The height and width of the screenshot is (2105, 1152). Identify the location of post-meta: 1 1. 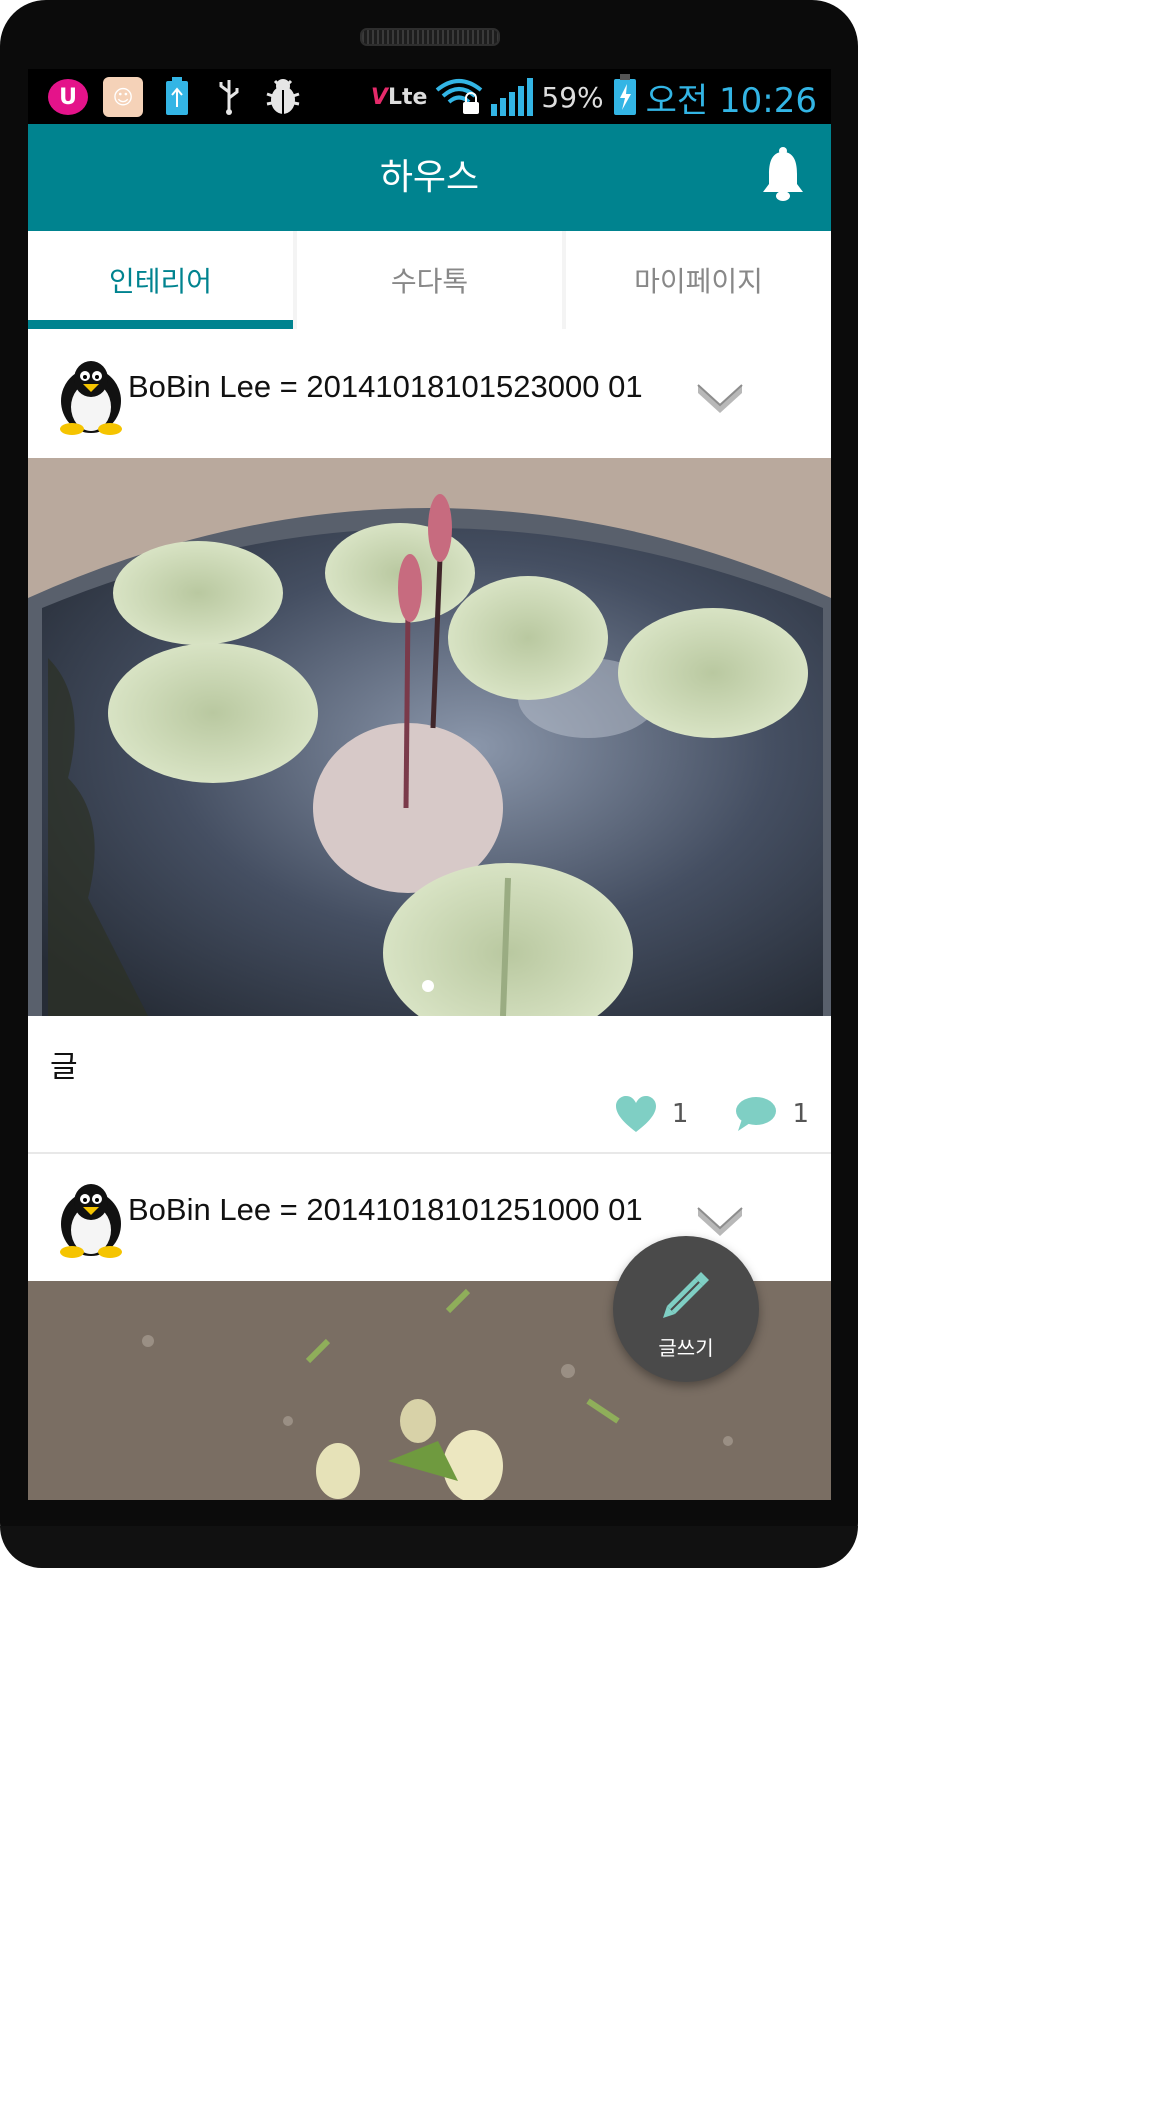
(711, 1114).